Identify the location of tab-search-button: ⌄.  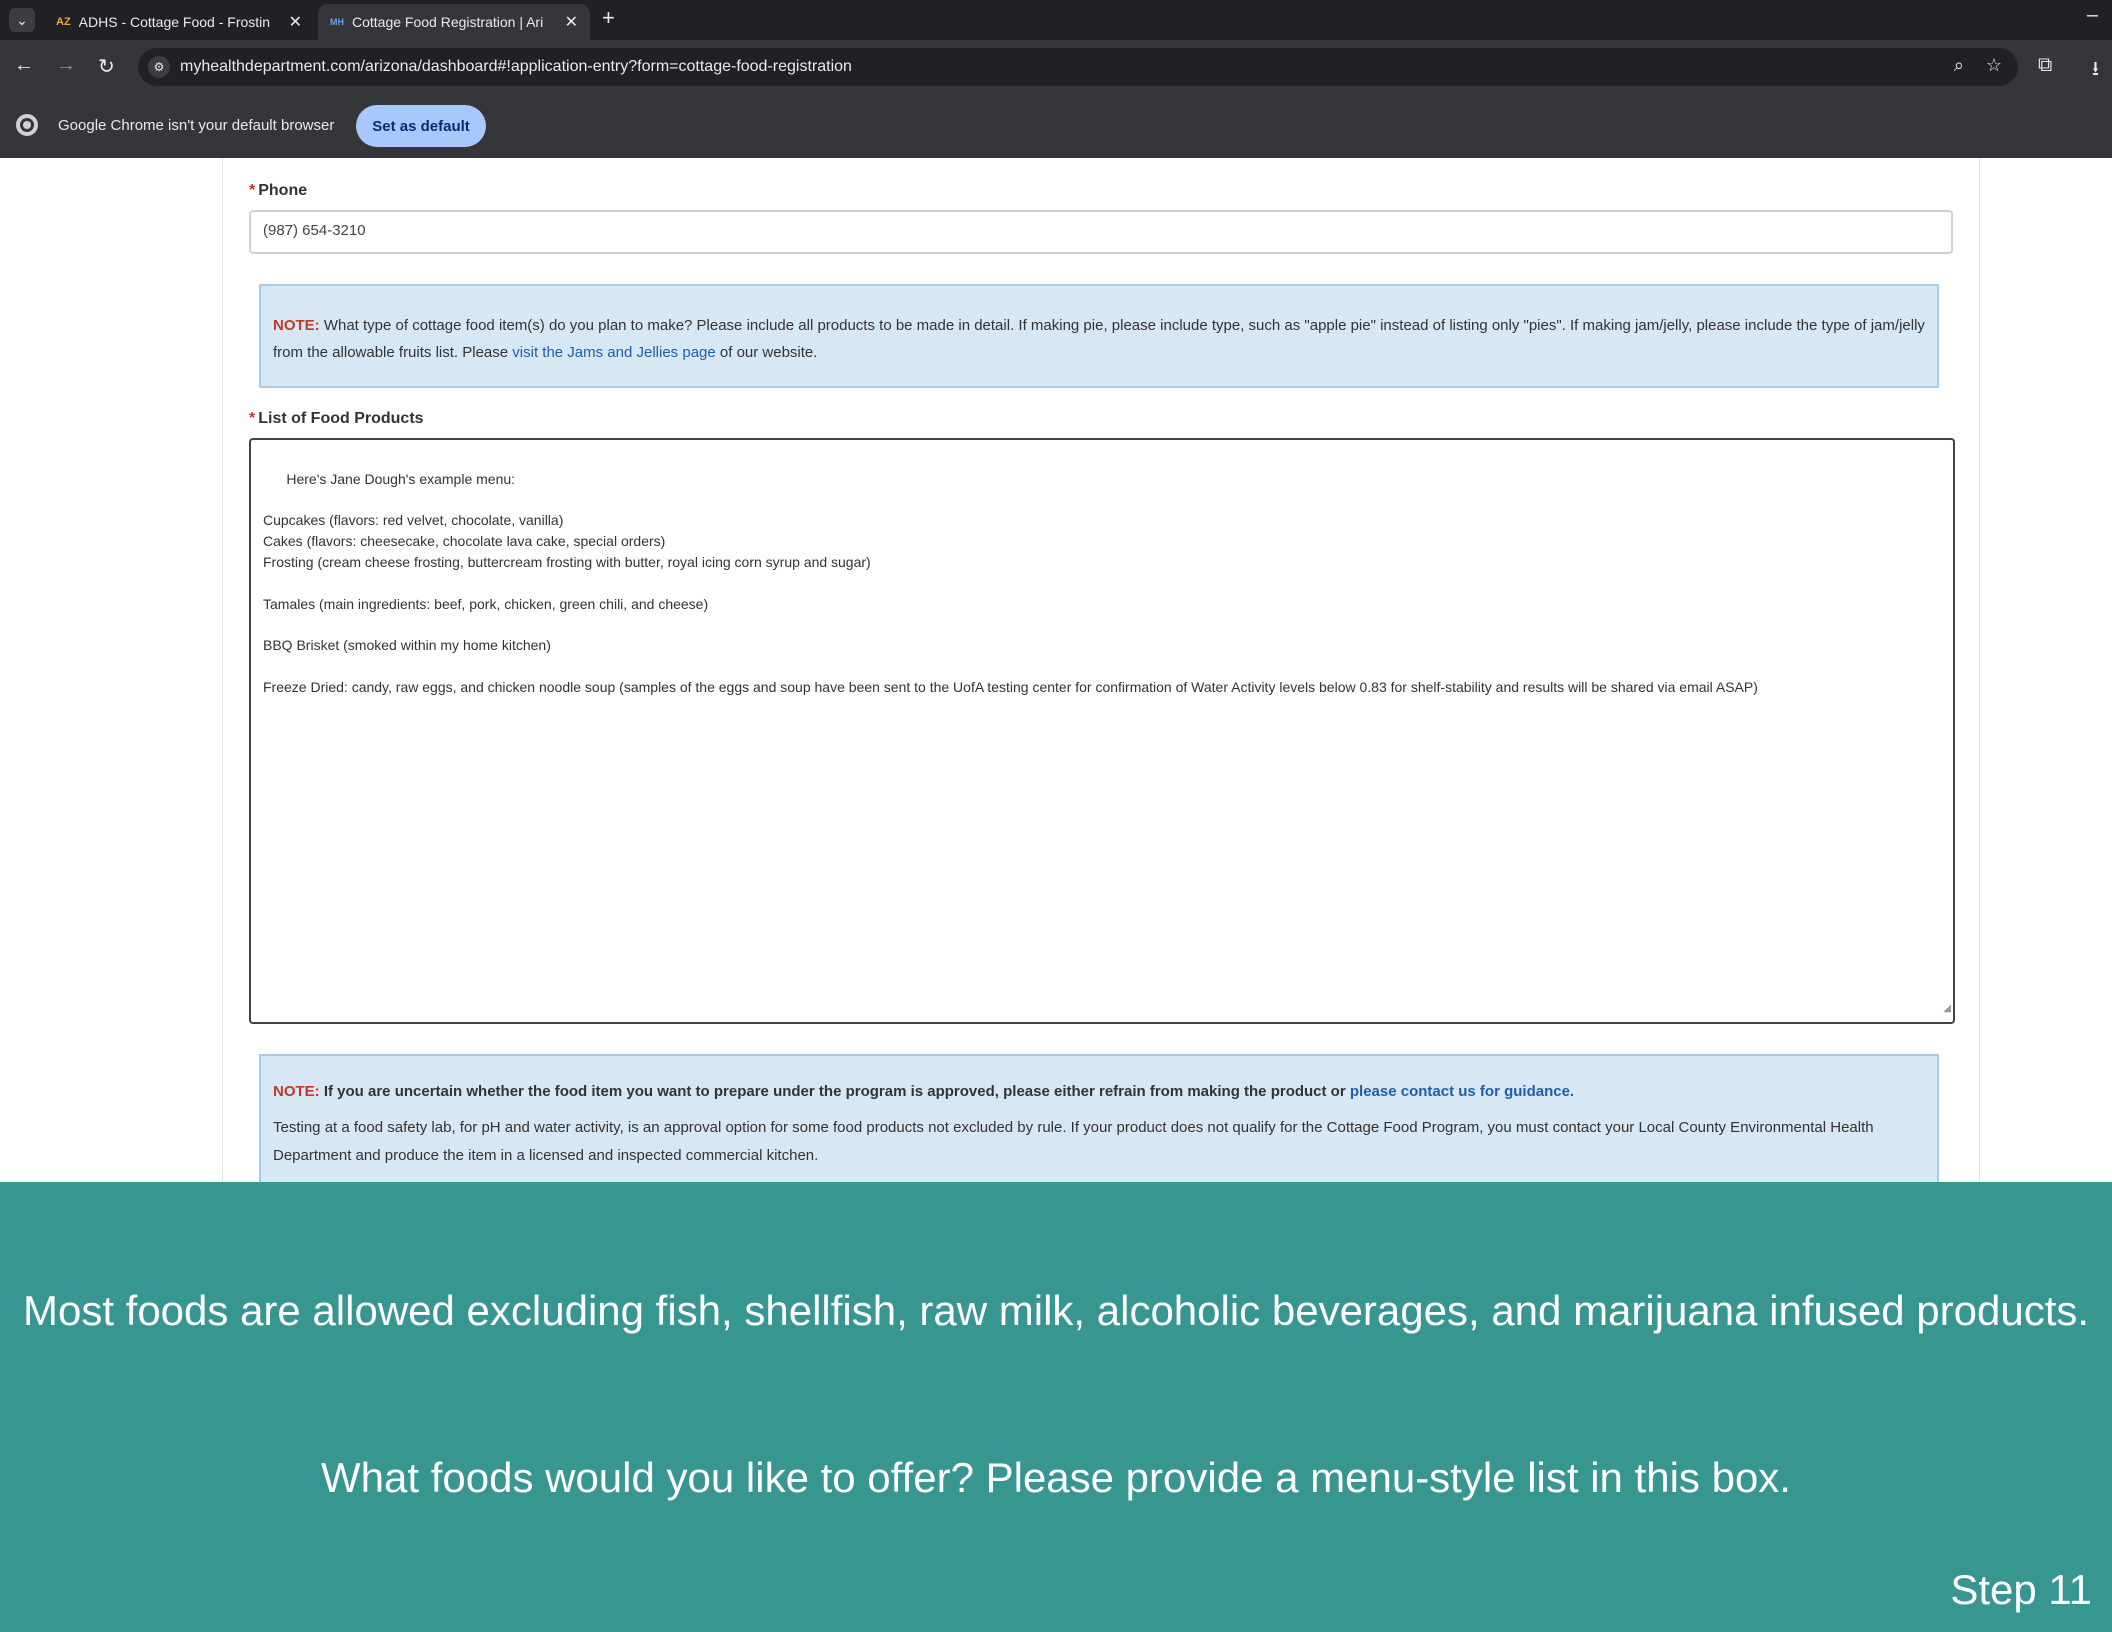
(22, 20).